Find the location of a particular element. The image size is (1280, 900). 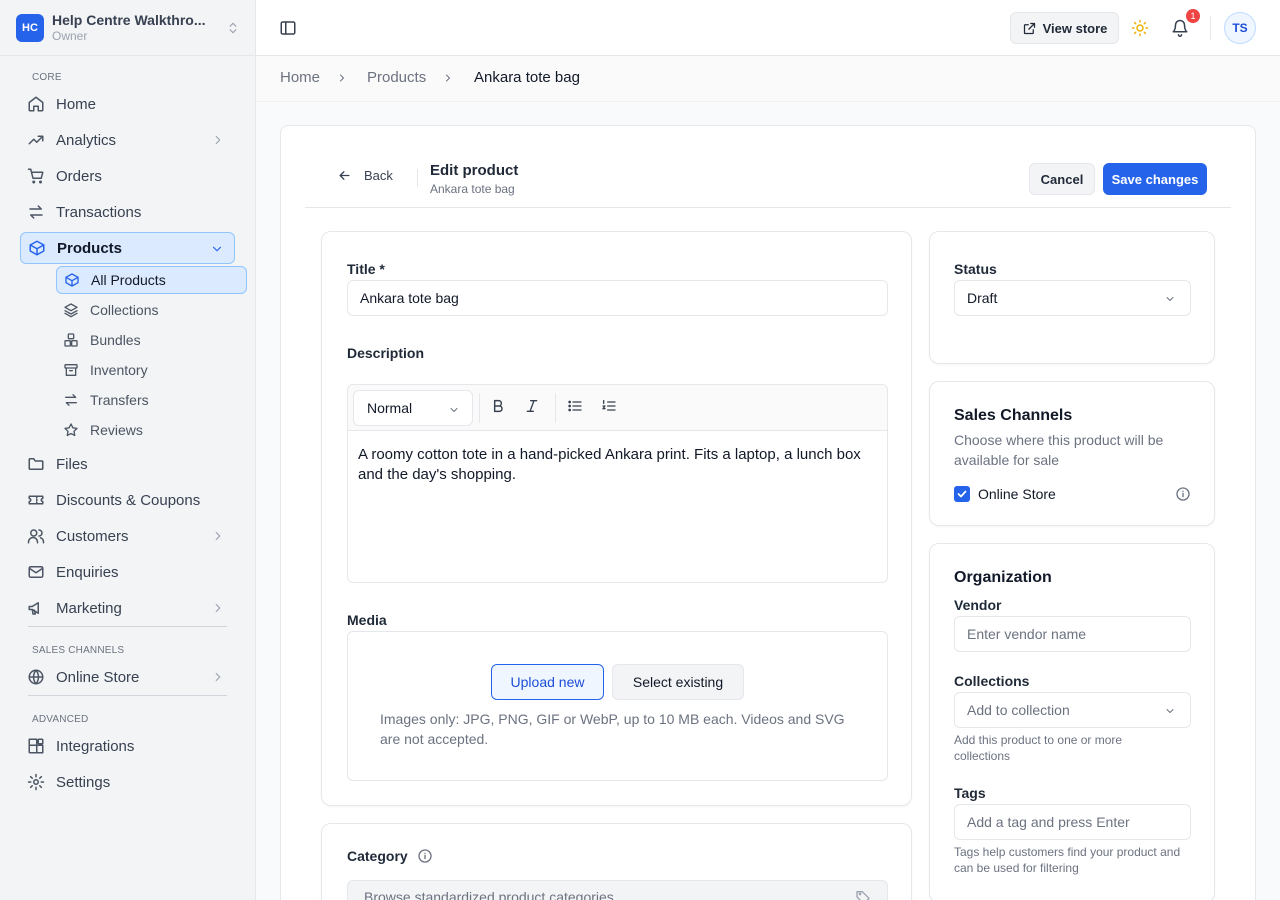

media-label: Media is located at coordinates (367, 620).